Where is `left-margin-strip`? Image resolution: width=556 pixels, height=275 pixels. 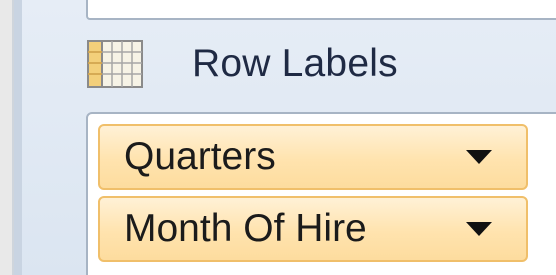
left-margin-strip is located at coordinates (7, 137).